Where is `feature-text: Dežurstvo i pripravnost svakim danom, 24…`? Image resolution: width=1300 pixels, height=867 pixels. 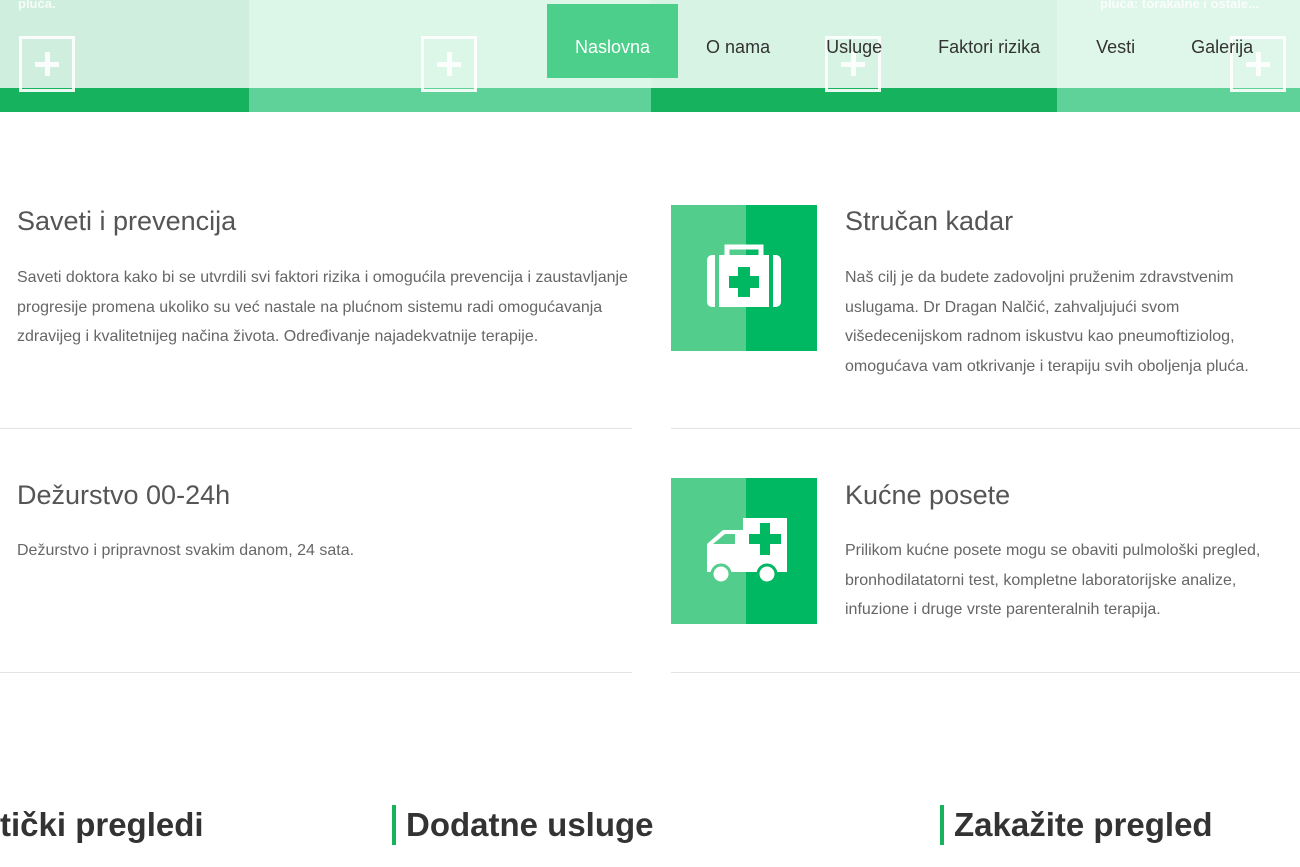 feature-text: Dežurstvo i pripravnost svakim danom, 24… is located at coordinates (186, 550).